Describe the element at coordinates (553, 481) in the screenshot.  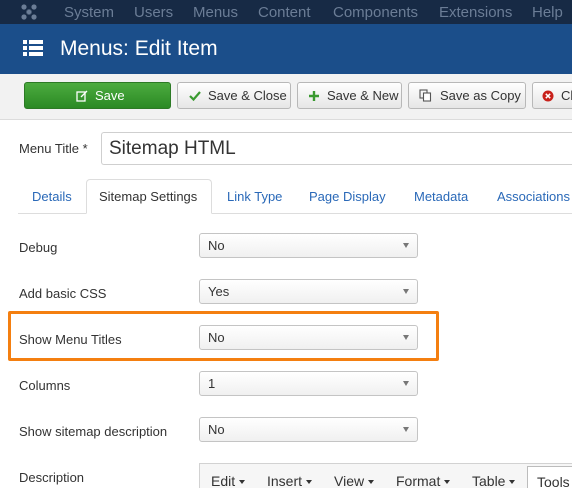
I see `editor-menu-tools-label: Tools` at that location.